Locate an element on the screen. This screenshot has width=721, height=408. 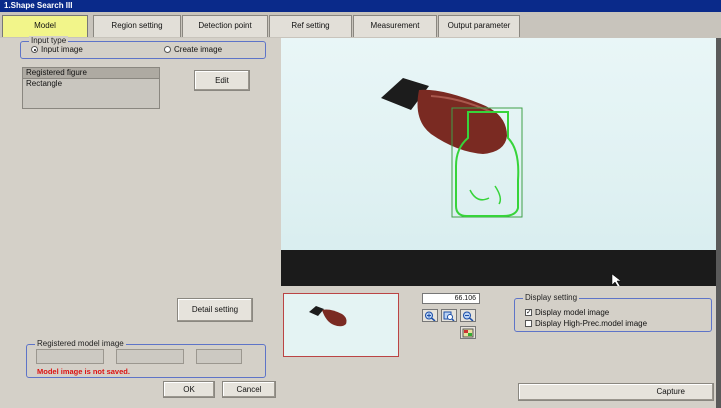
detail-setting-button: Detail setting is located at coordinates (215, 310).